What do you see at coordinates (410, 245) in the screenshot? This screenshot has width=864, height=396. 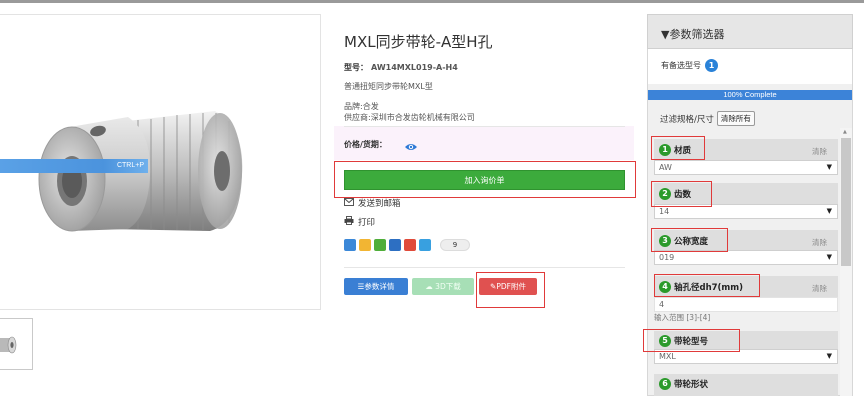 I see `share-weibo-icon` at bounding box center [410, 245].